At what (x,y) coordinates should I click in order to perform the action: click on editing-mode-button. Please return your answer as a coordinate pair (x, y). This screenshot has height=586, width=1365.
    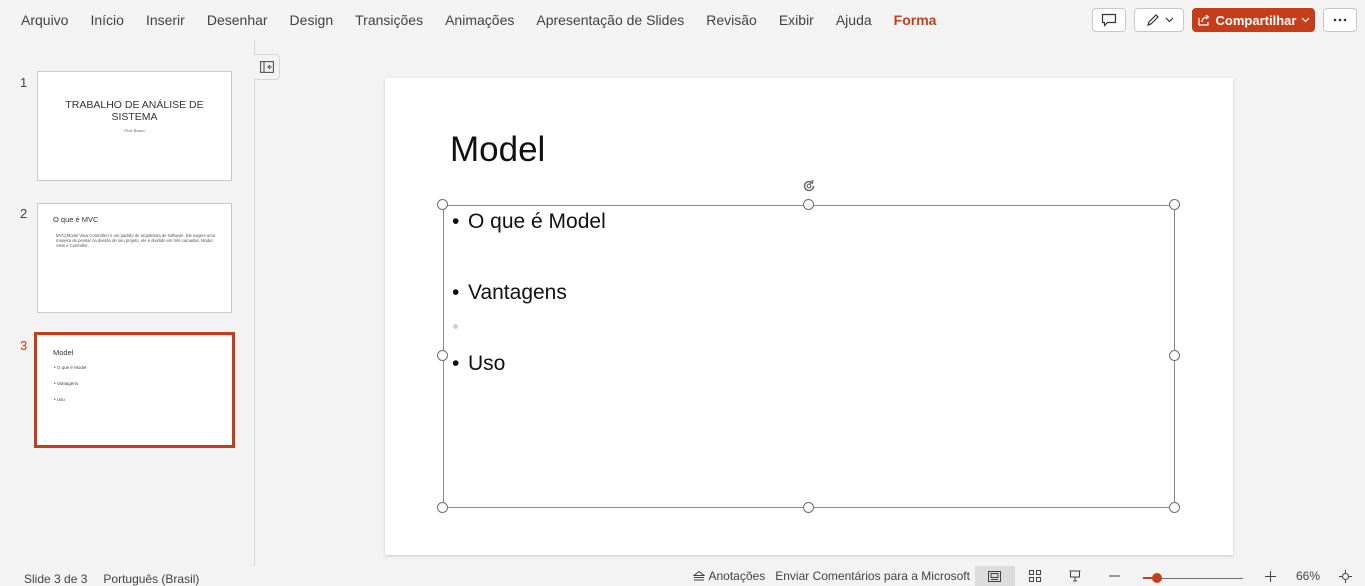
    Looking at the image, I should click on (1159, 20).